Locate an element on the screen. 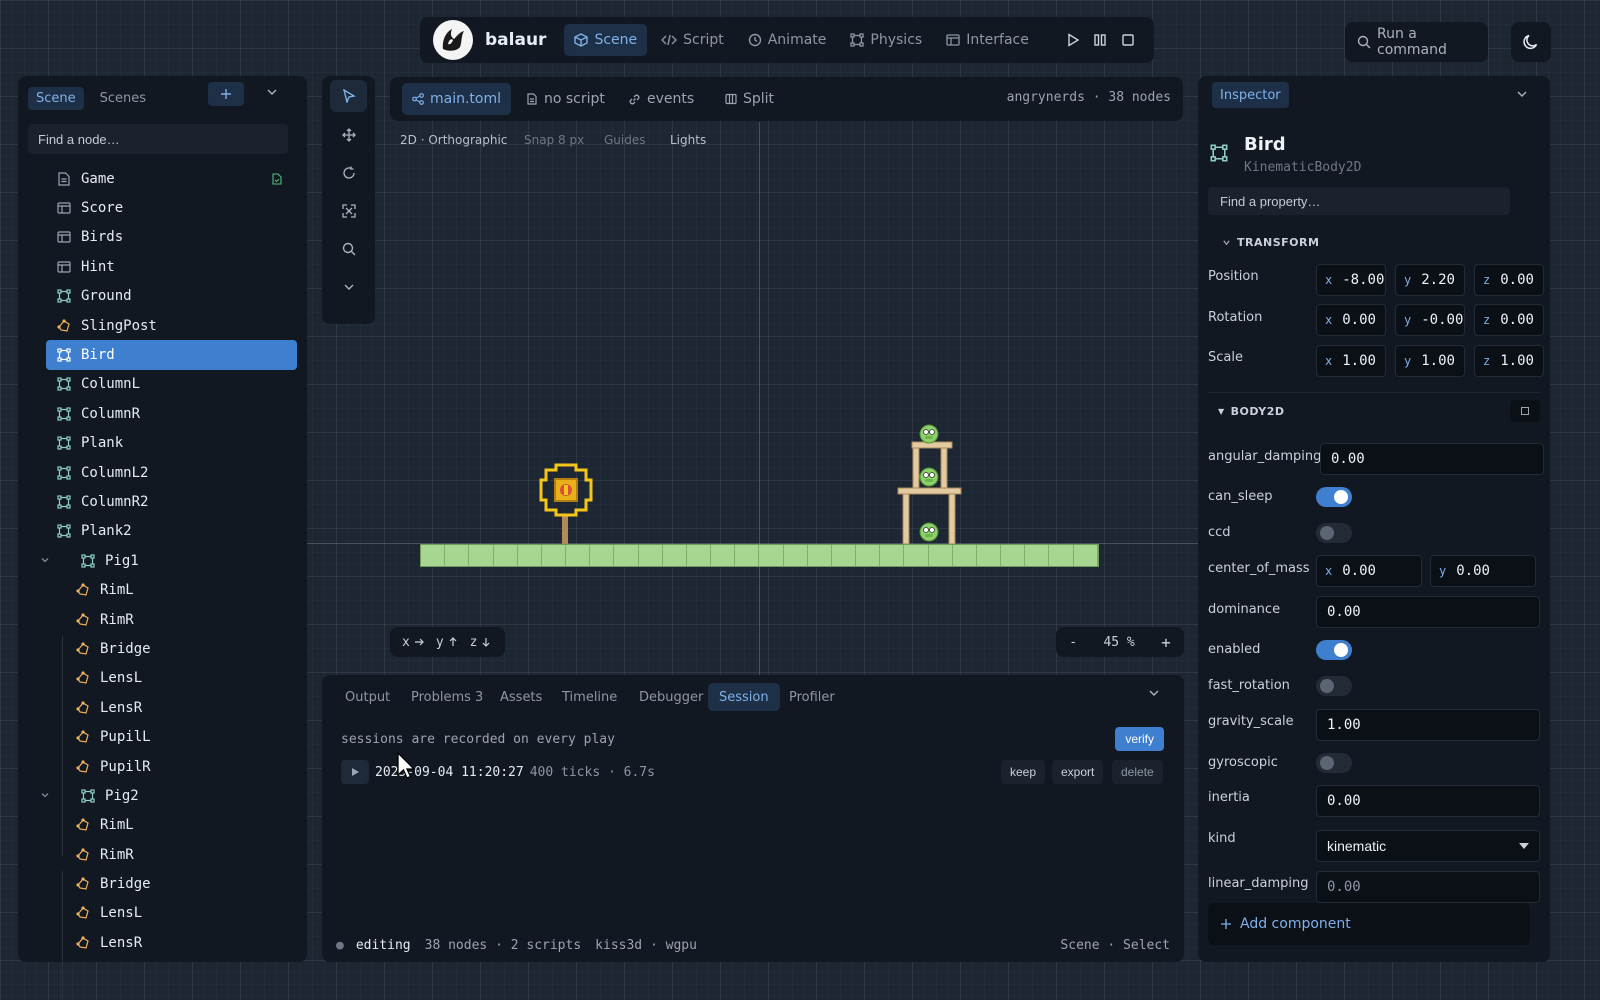 The height and width of the screenshot is (1000, 1600). script-attached-icon is located at coordinates (277, 179).